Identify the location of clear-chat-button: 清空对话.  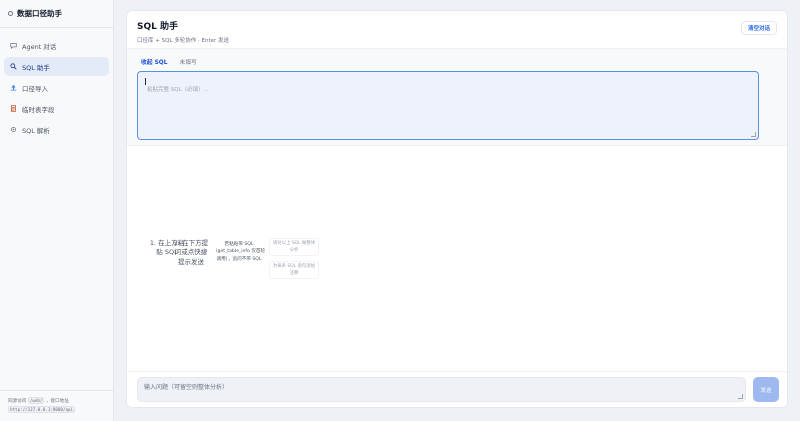
(758, 28).